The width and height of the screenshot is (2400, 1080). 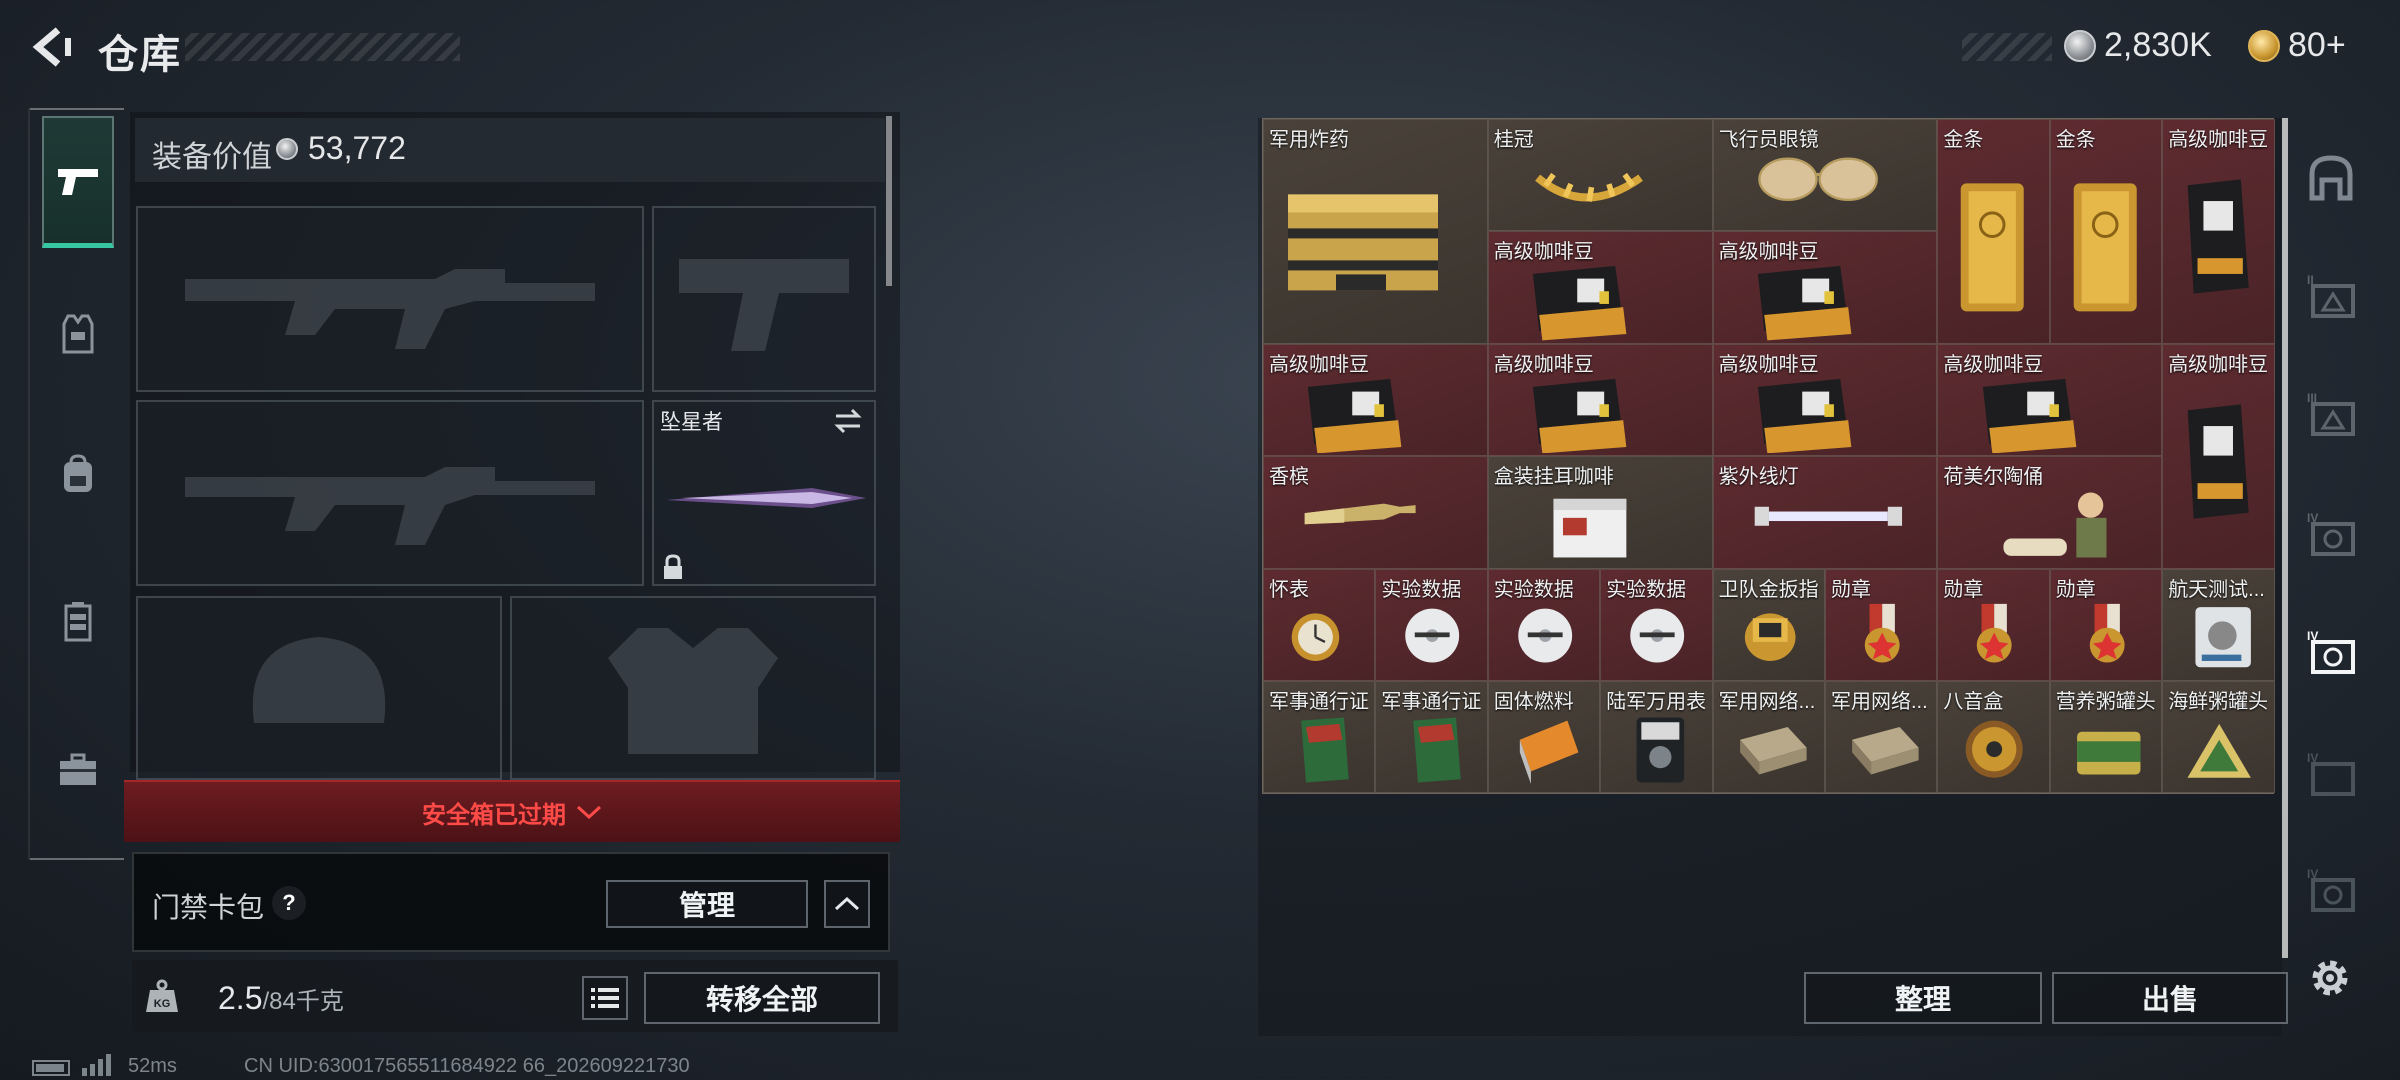 I want to click on inventory-item: 营养粥罐头, so click(x=2106, y=737).